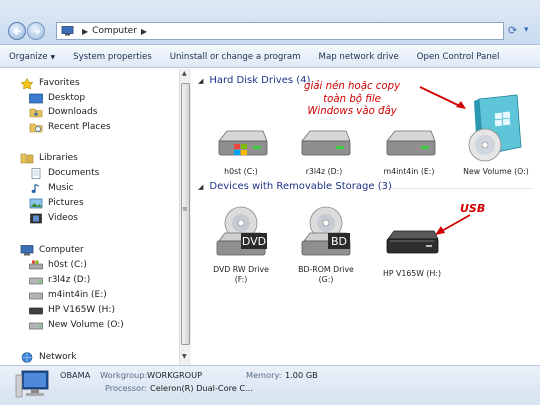 This screenshot has height=405, width=540. What do you see at coordinates (32, 57) in the screenshot?
I see `organize-menu: Organize ▼` at bounding box center [32, 57].